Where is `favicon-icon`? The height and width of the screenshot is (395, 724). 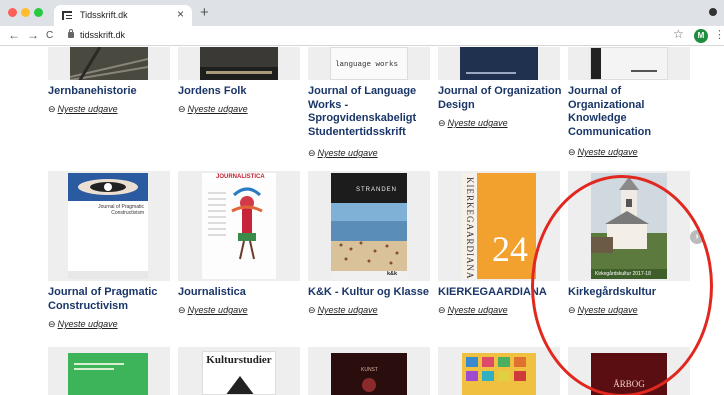
favicon-icon is located at coordinates (67, 15).